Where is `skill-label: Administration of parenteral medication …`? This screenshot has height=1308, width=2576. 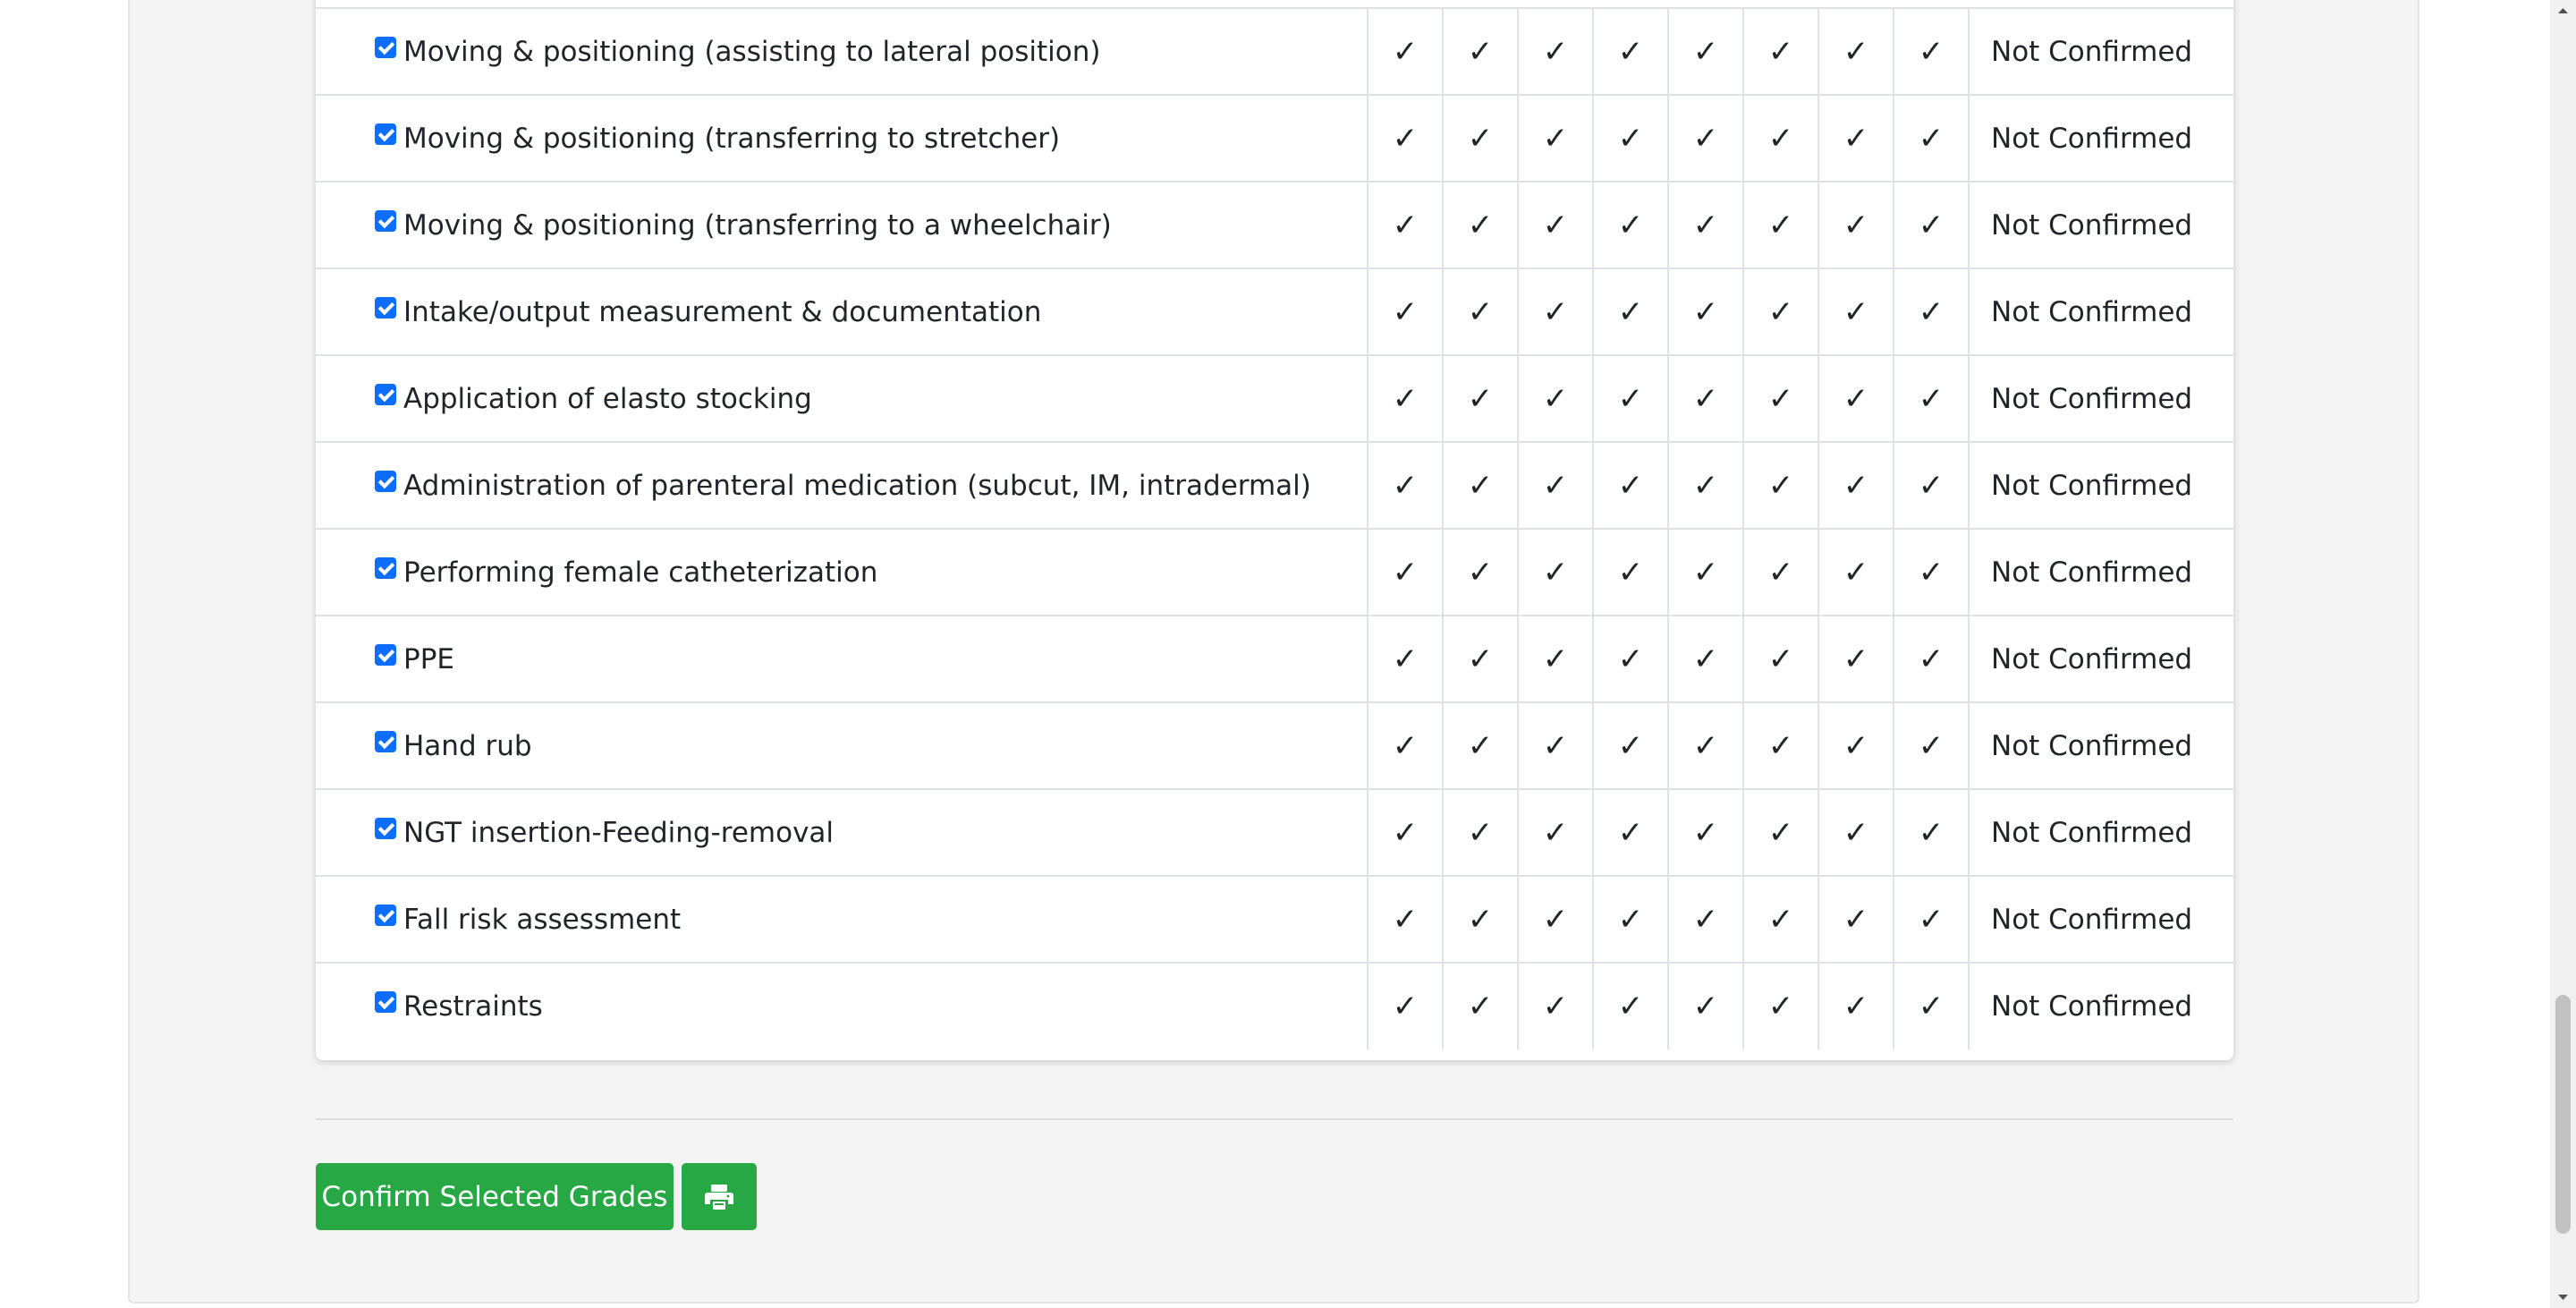
skill-label: Administration of parenteral medication … is located at coordinates (857, 486).